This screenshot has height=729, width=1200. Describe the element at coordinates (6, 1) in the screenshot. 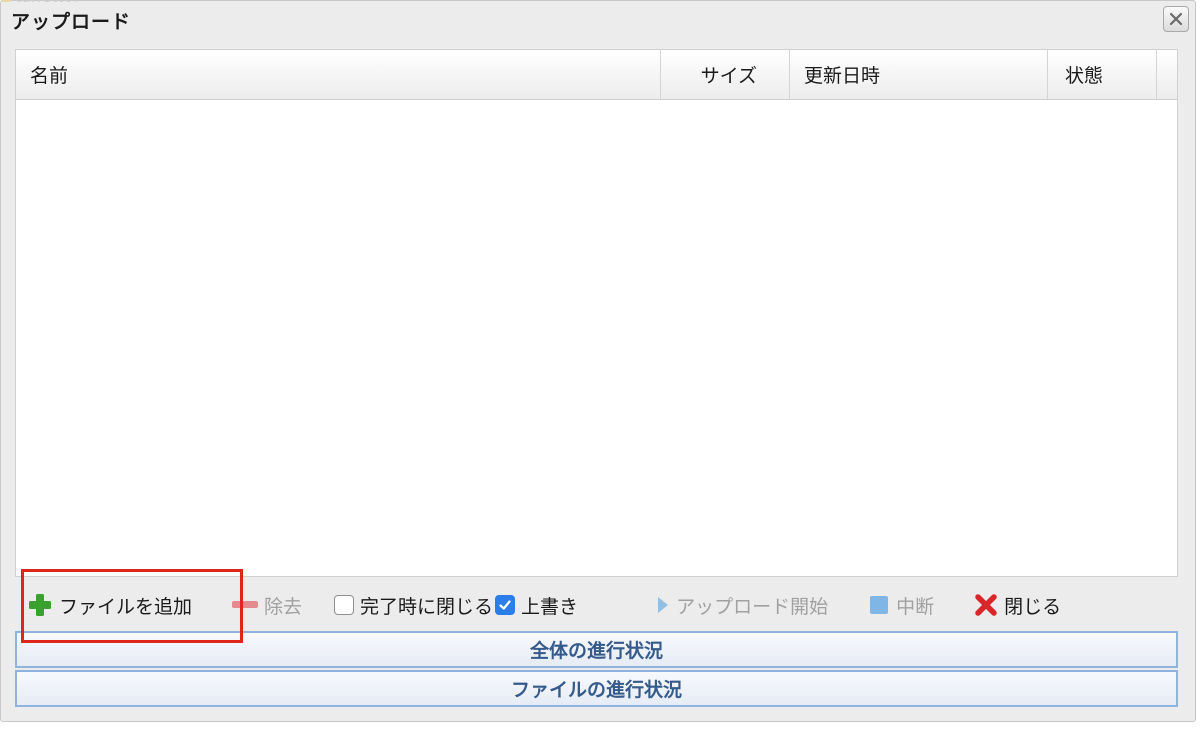

I see `folder-icon` at that location.